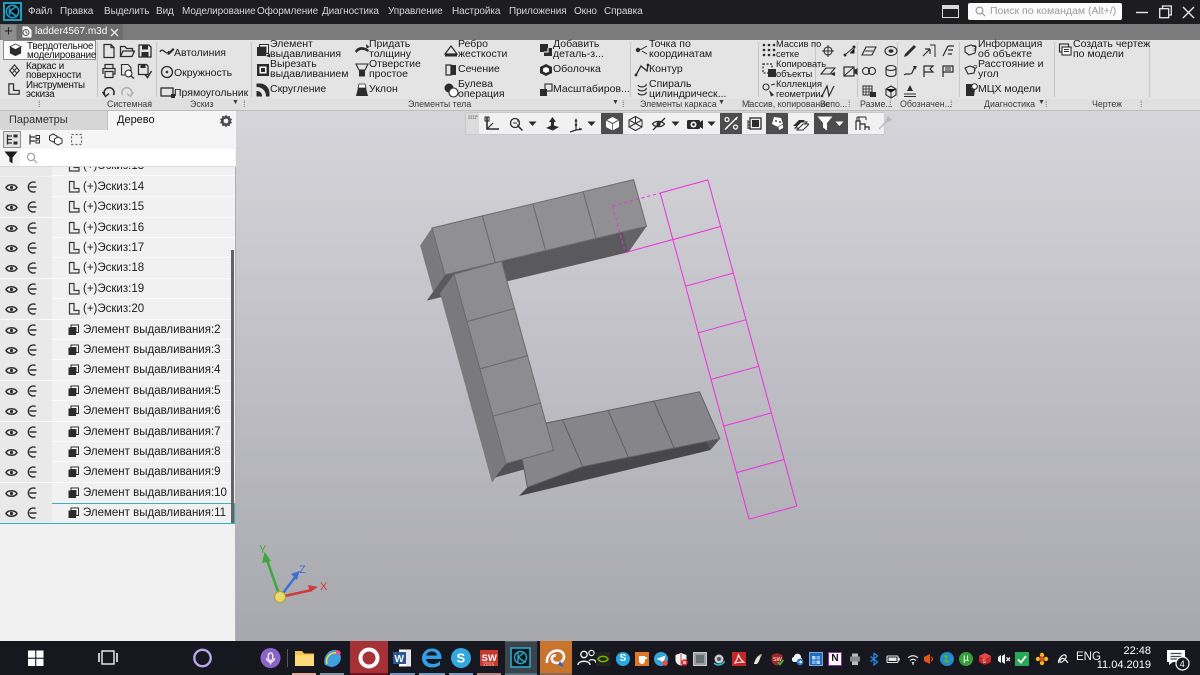  What do you see at coordinates (324, 587) in the screenshot?
I see `svg-text: X` at bounding box center [324, 587].